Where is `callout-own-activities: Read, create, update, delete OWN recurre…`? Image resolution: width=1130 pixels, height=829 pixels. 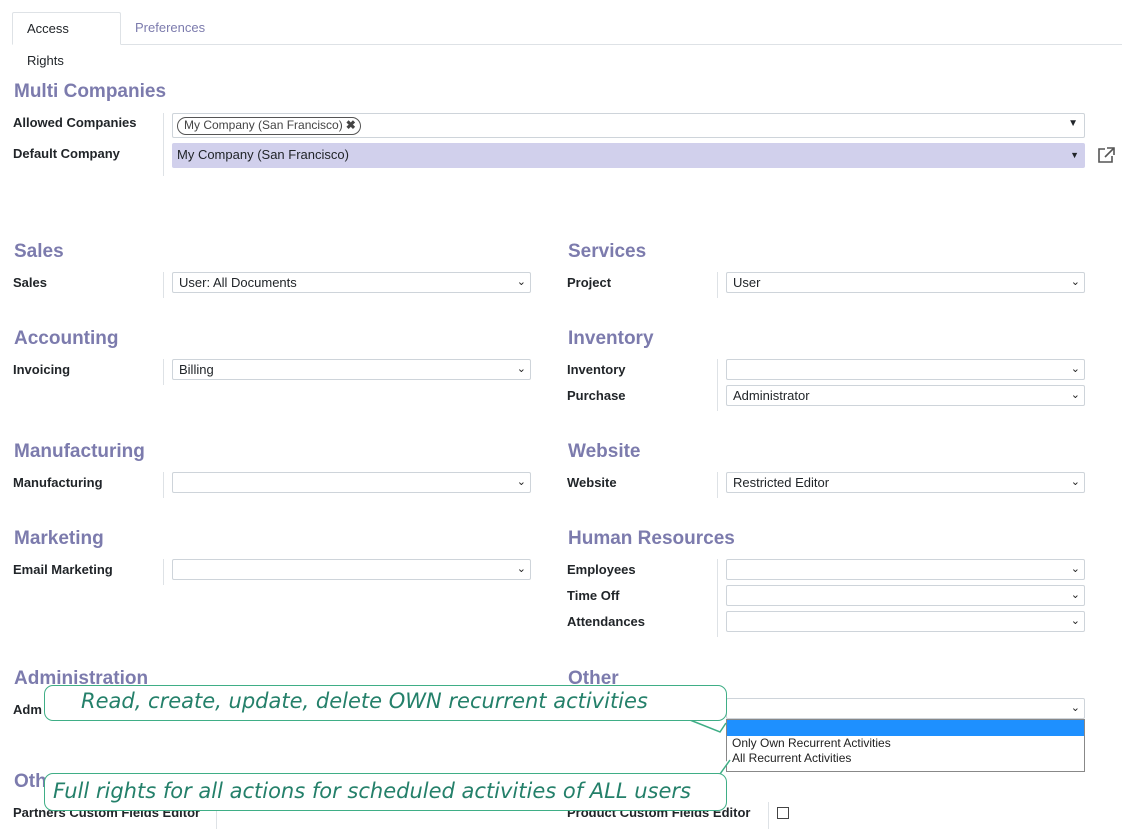 callout-own-activities: Read, create, update, delete OWN recurre… is located at coordinates (385, 703).